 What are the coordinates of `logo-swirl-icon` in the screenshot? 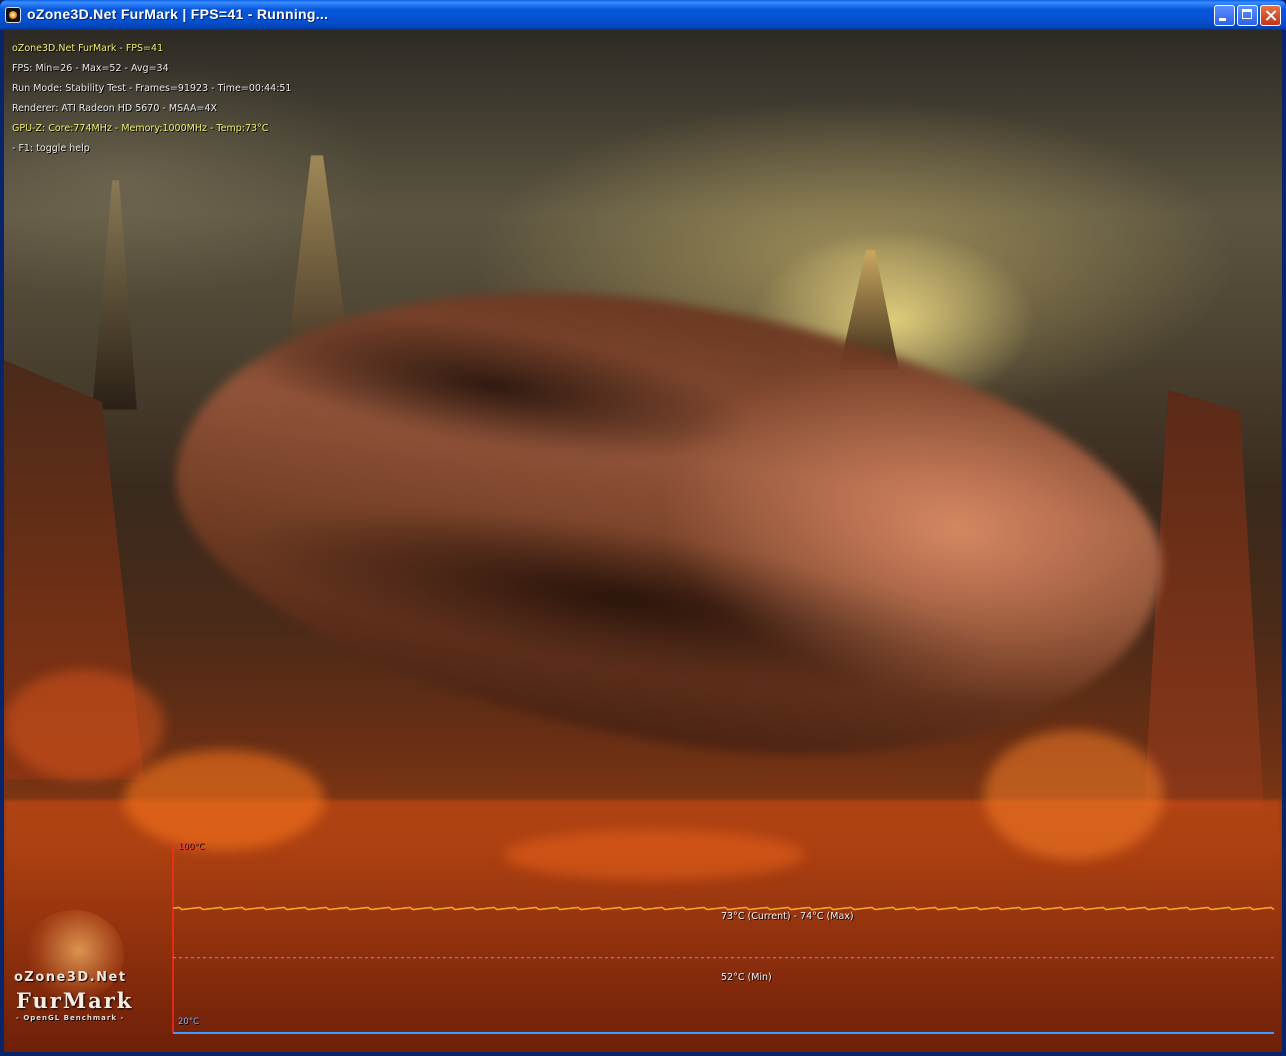 It's located at (74, 955).